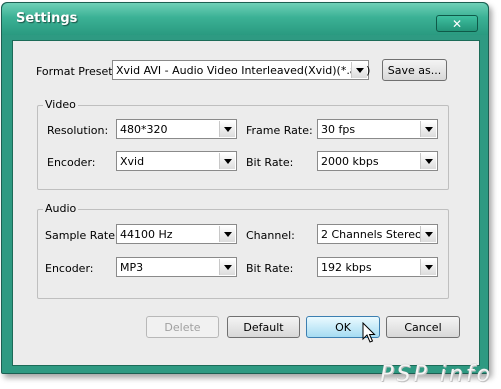 This screenshot has width=501, height=389. Describe the element at coordinates (76, 71) in the screenshot. I see `format-preset-label: Format Preset:` at that location.